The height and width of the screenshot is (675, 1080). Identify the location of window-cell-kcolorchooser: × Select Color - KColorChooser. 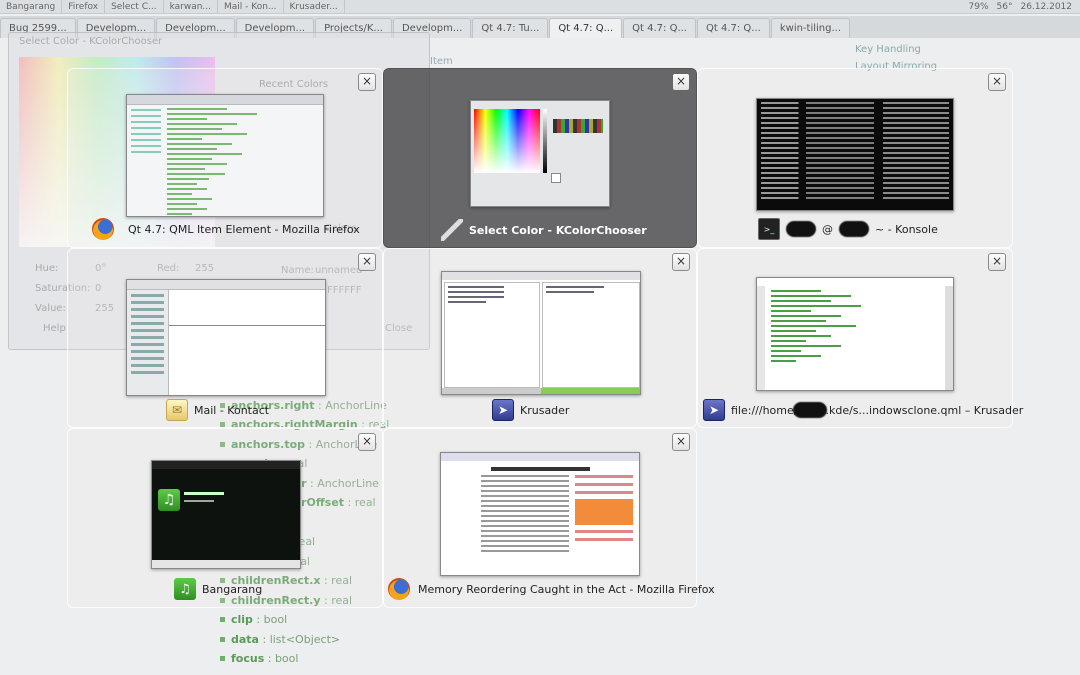
(540, 158).